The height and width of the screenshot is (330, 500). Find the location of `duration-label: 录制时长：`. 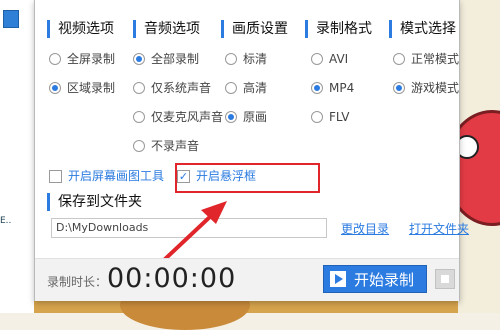

duration-label: 录制时长： is located at coordinates (77, 282).